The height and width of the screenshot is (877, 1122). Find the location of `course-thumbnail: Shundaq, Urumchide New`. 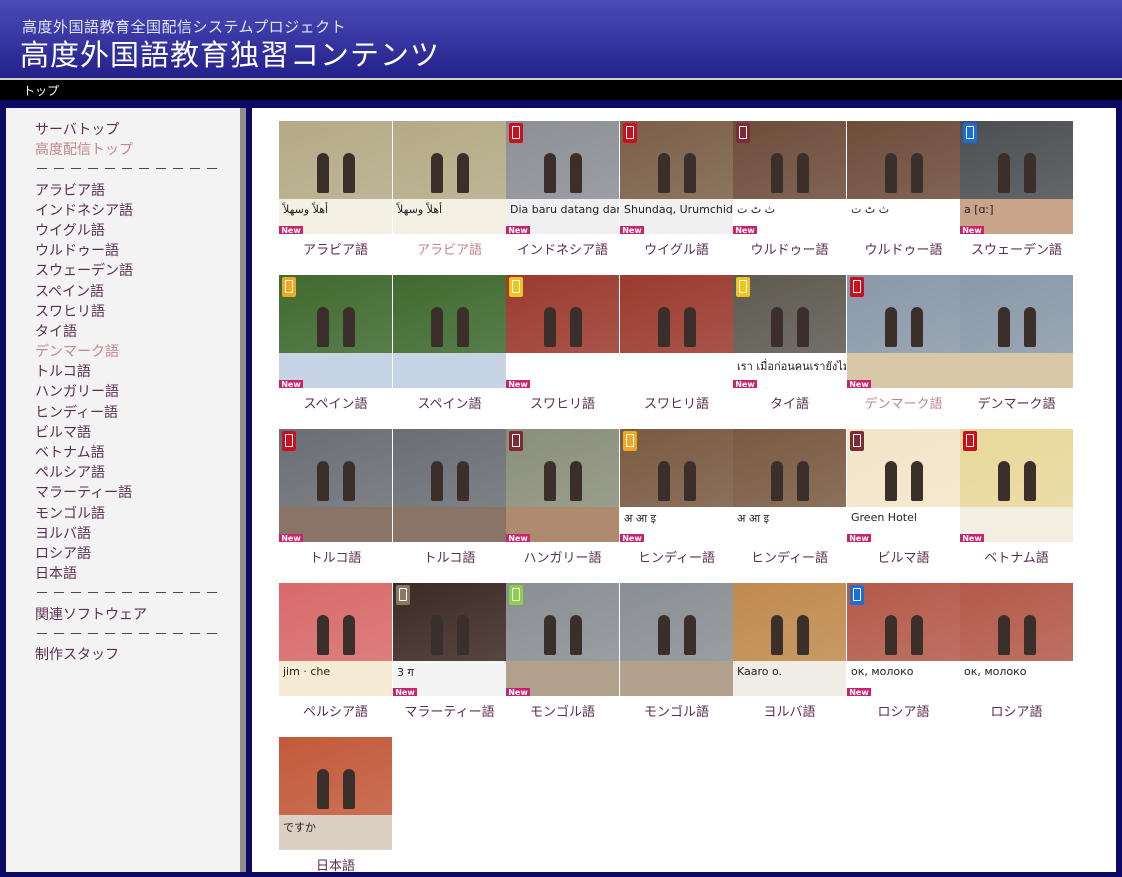

course-thumbnail: Shundaq, Urumchide New is located at coordinates (676, 177).